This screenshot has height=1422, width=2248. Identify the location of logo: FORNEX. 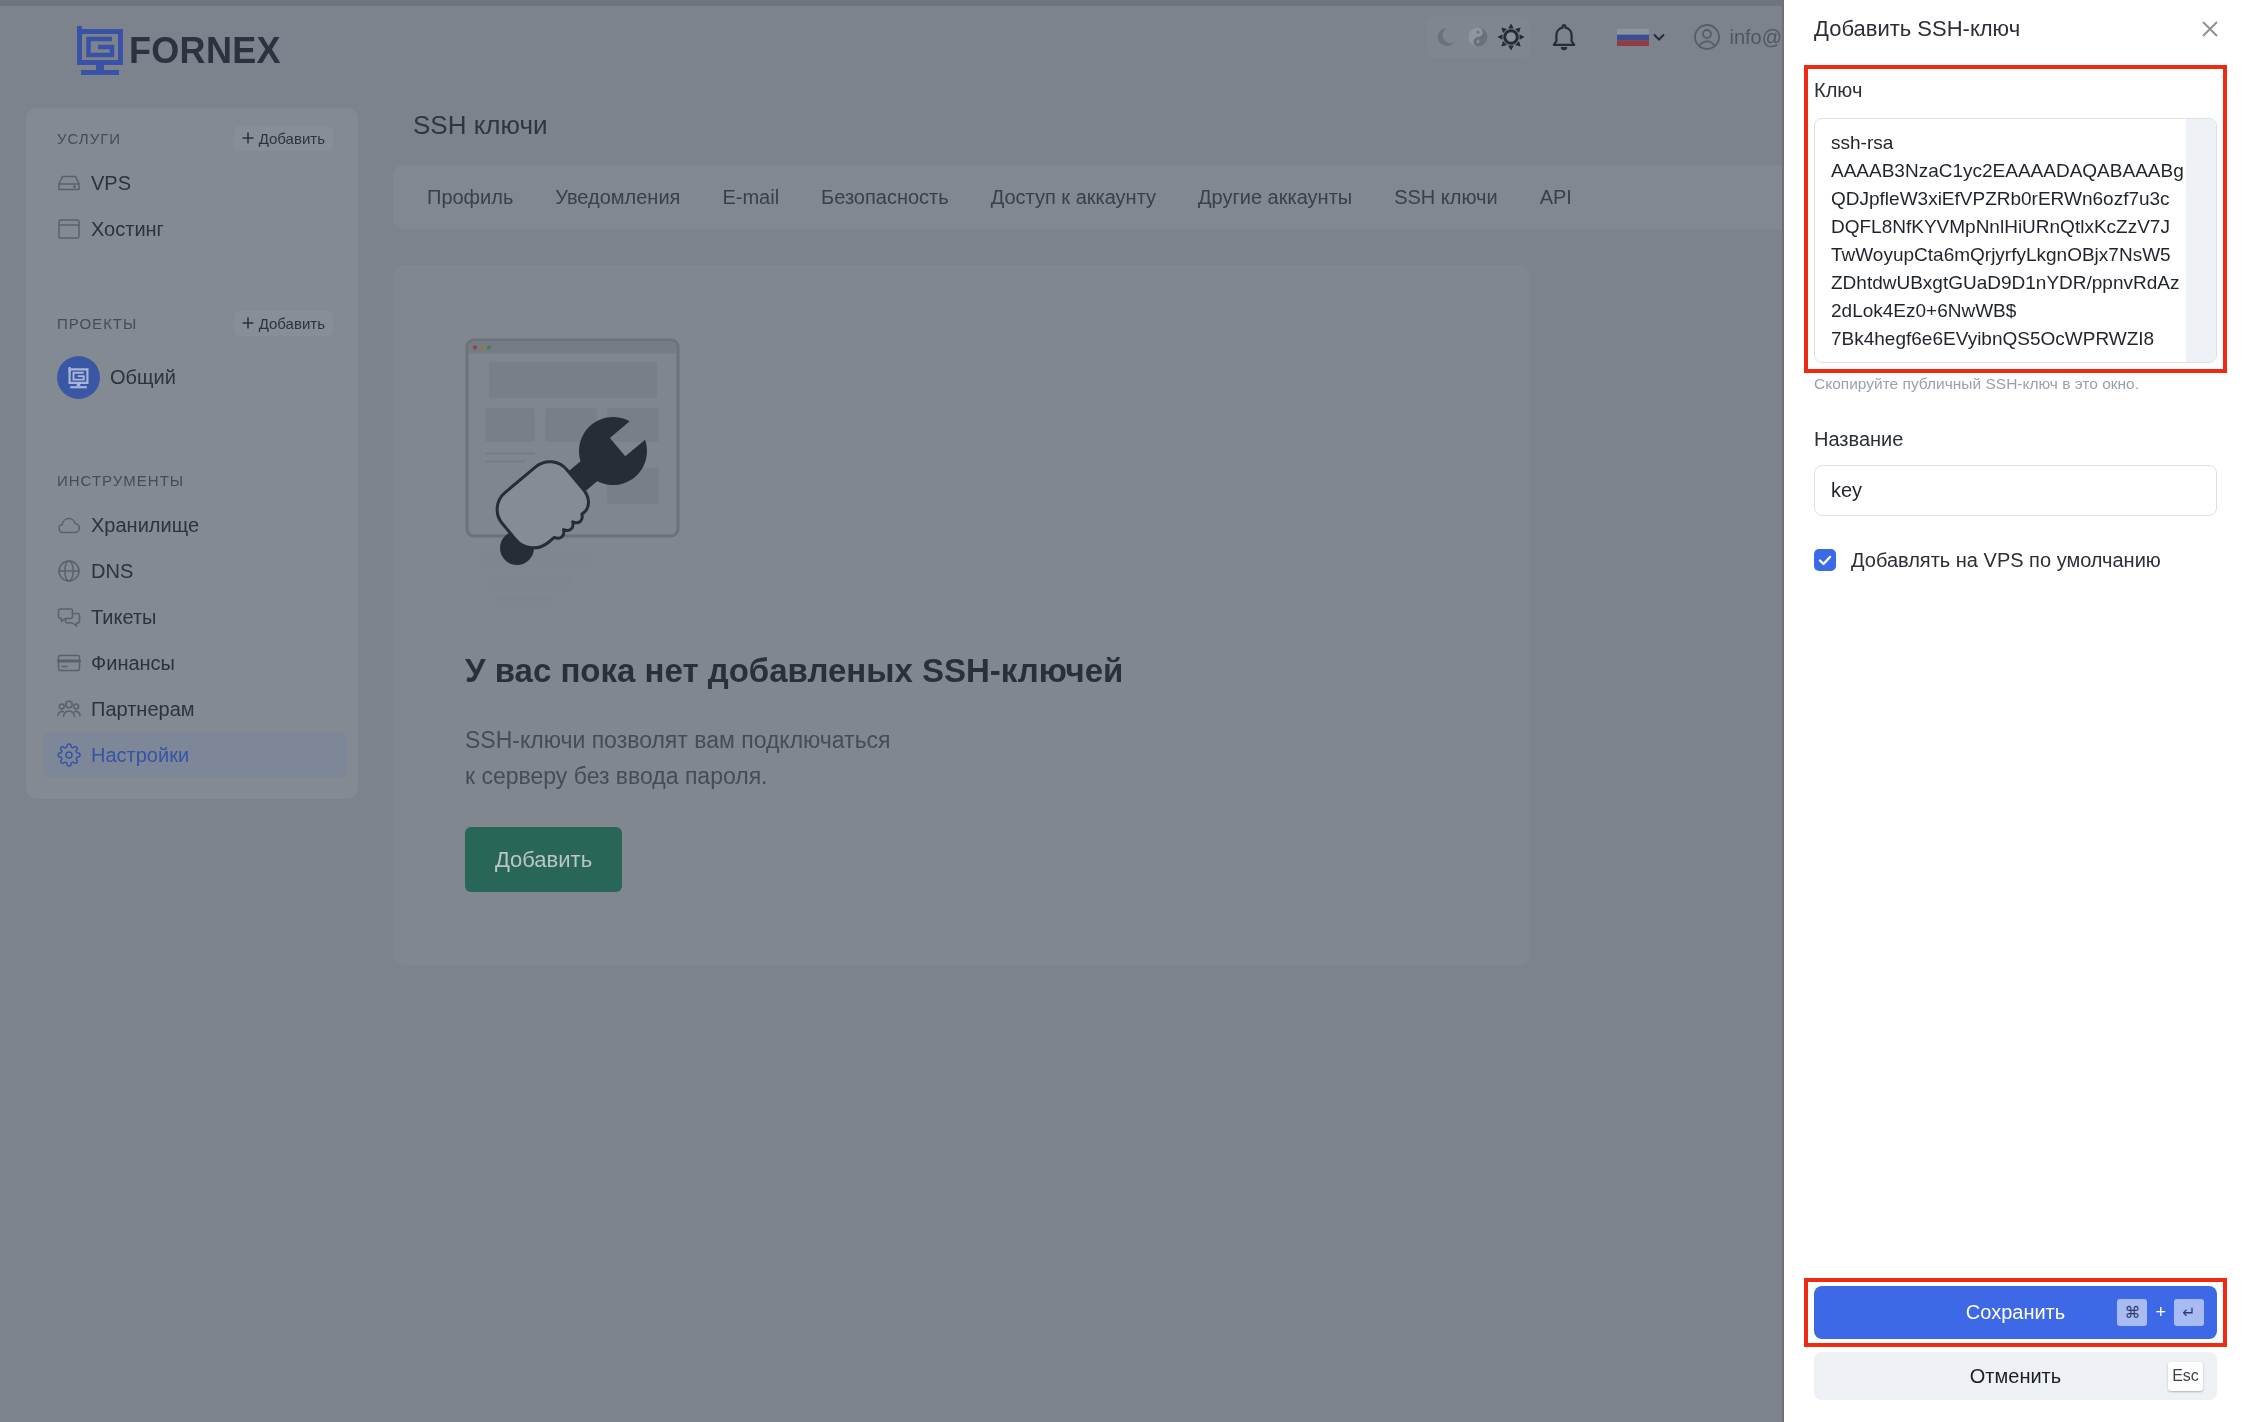
(179, 50).